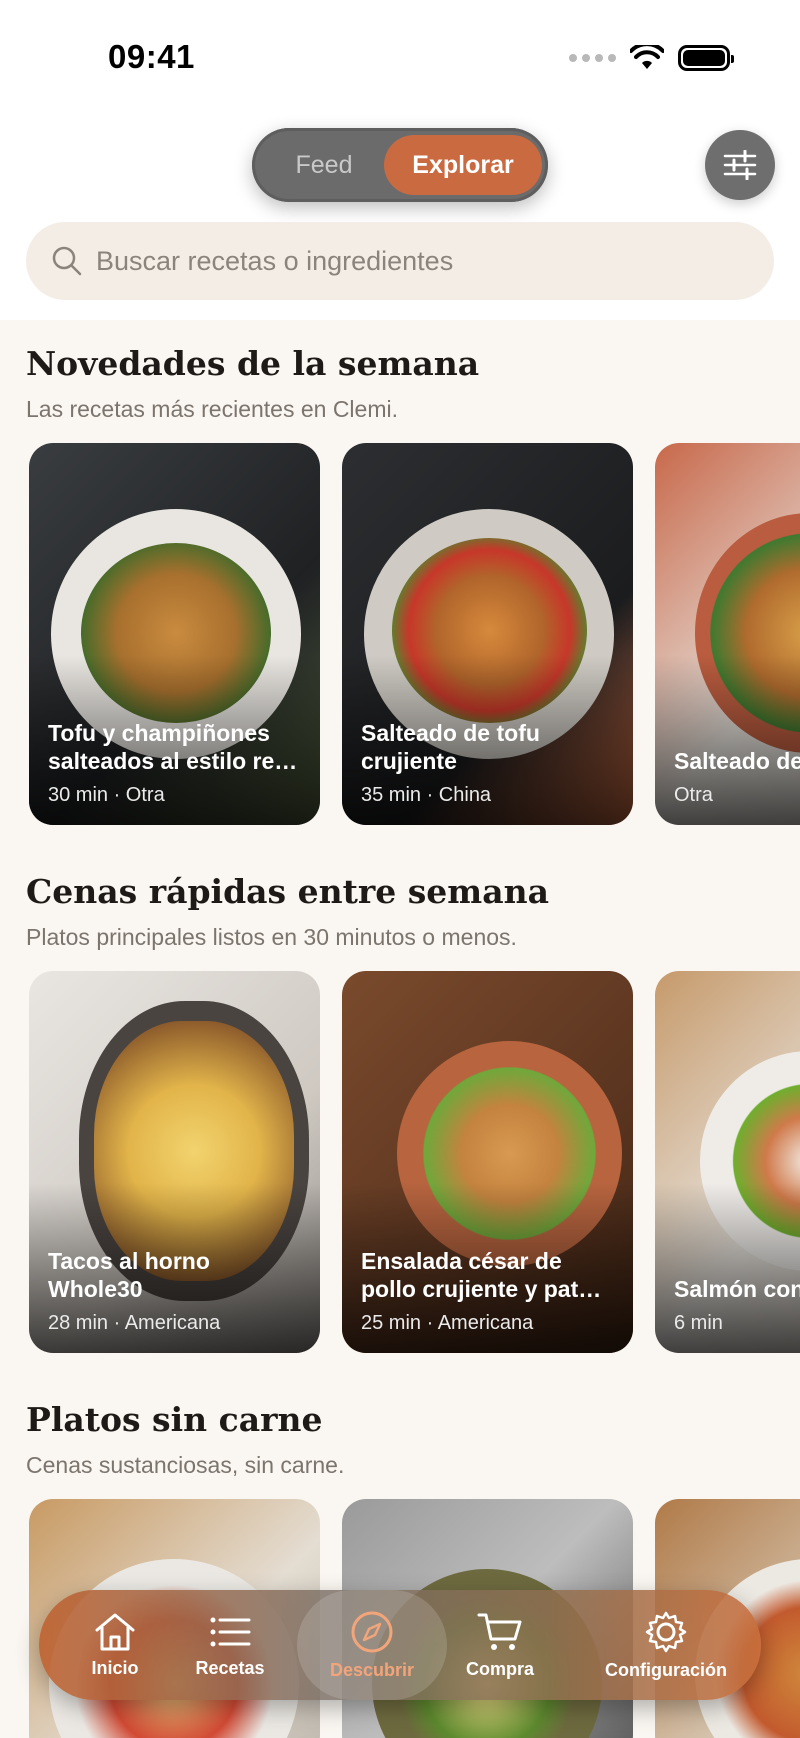 Image resolution: width=800 pixels, height=1738 pixels. What do you see at coordinates (185, 1465) in the screenshot?
I see `section-subtitle-sin-carne: Cenas sustanciosas, sin carne.` at bounding box center [185, 1465].